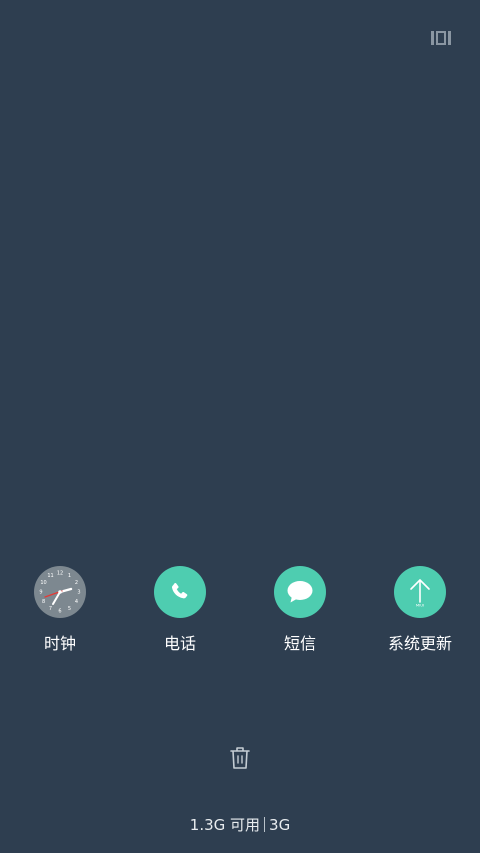 The height and width of the screenshot is (853, 480). What do you see at coordinates (76, 602) in the screenshot?
I see `clock-numeral: 4` at bounding box center [76, 602].